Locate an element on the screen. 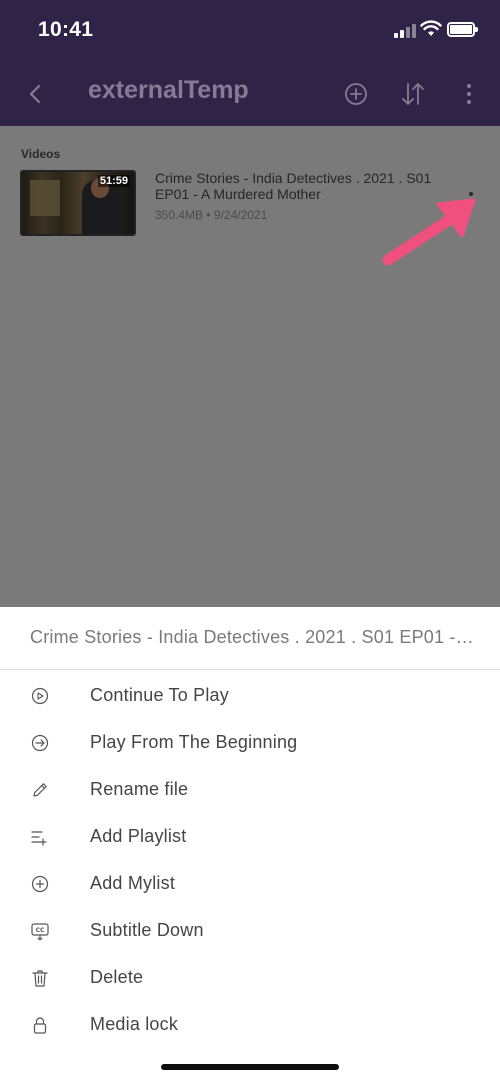 This screenshot has width=500, height=1080. menu-item-add-playlist: Add Playlist is located at coordinates (250, 837).